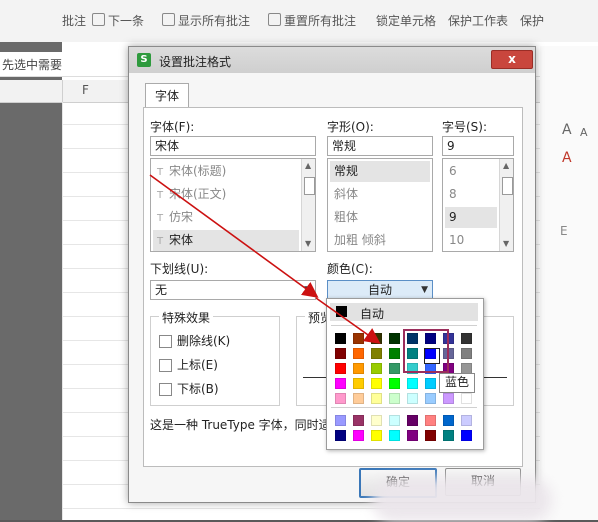 The height and width of the screenshot is (522, 598). What do you see at coordinates (567, 130) in the screenshot?
I see `font-grow-icon: A` at bounding box center [567, 130].